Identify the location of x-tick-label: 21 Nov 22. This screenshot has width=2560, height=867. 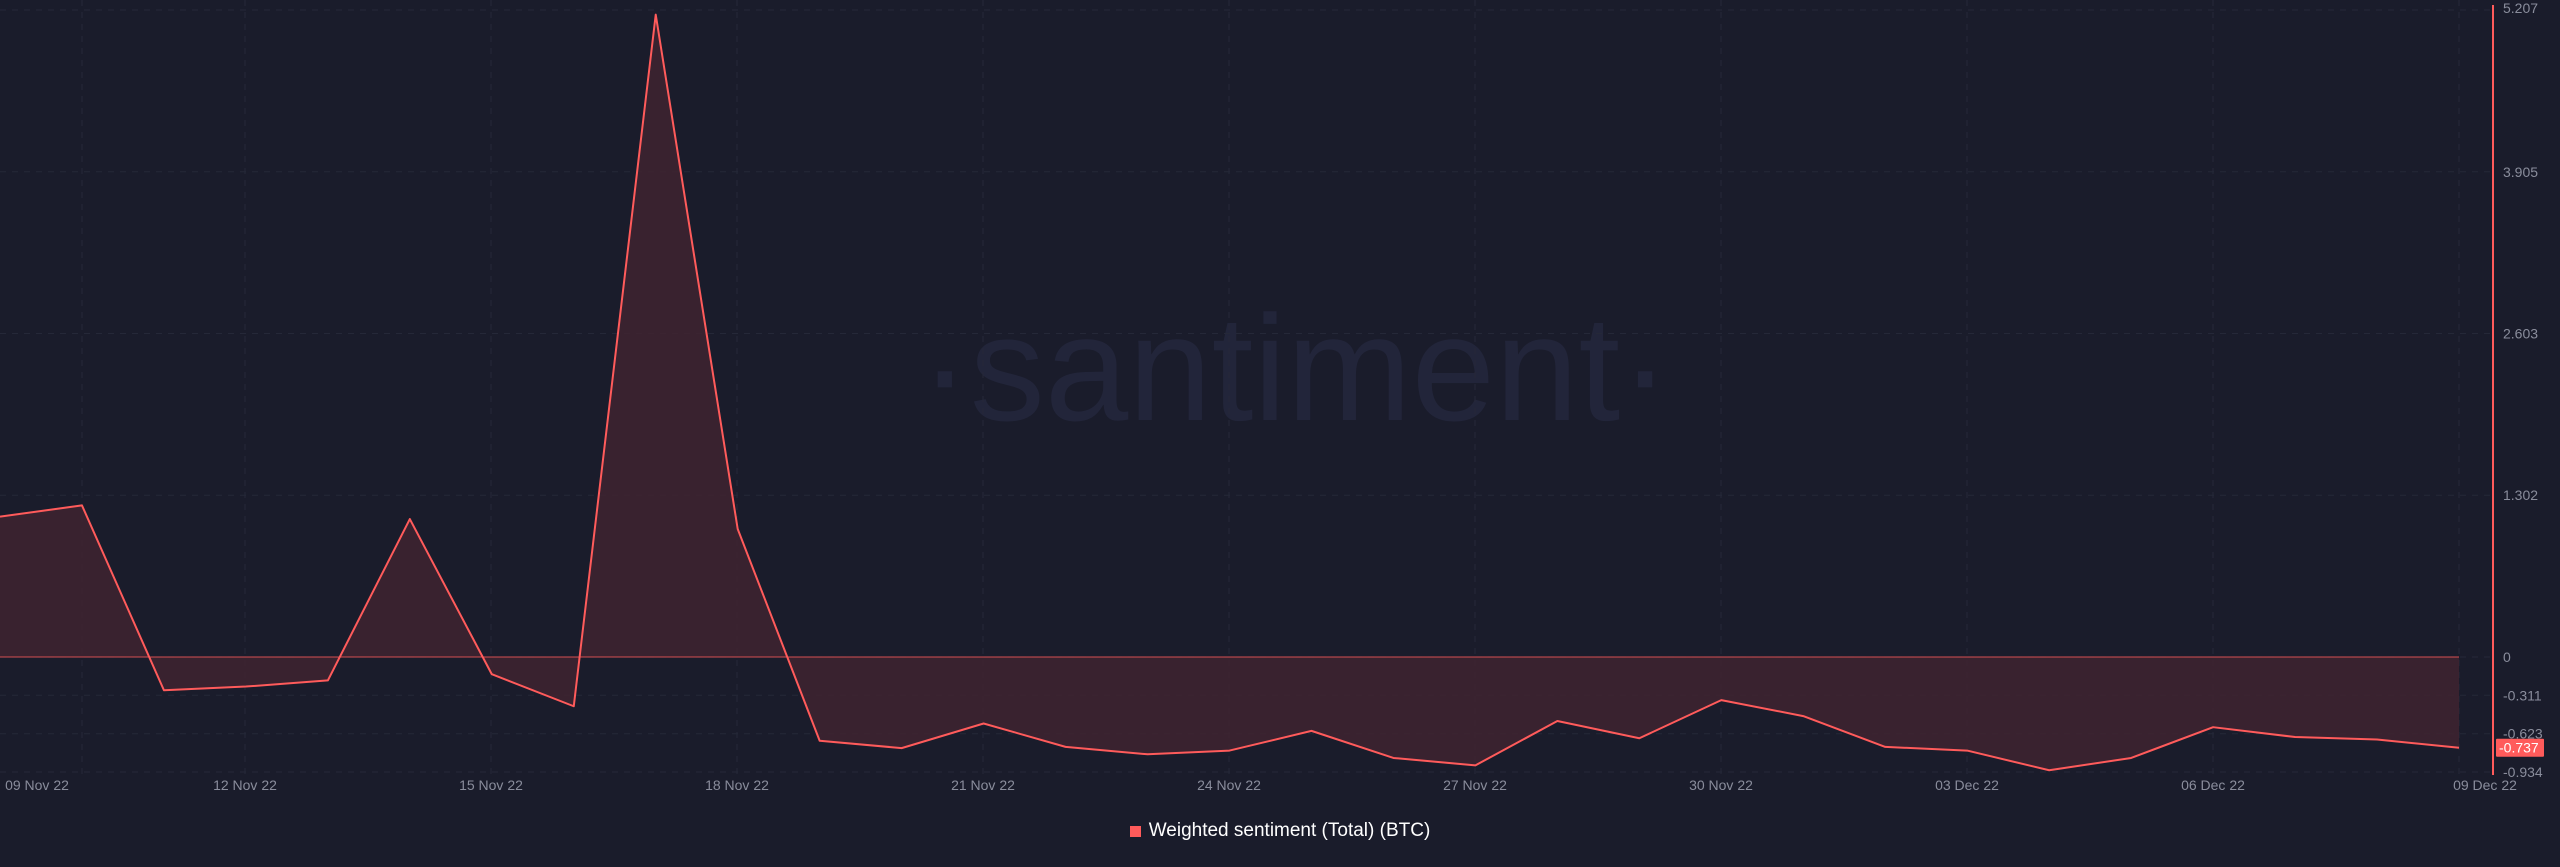
(983, 785).